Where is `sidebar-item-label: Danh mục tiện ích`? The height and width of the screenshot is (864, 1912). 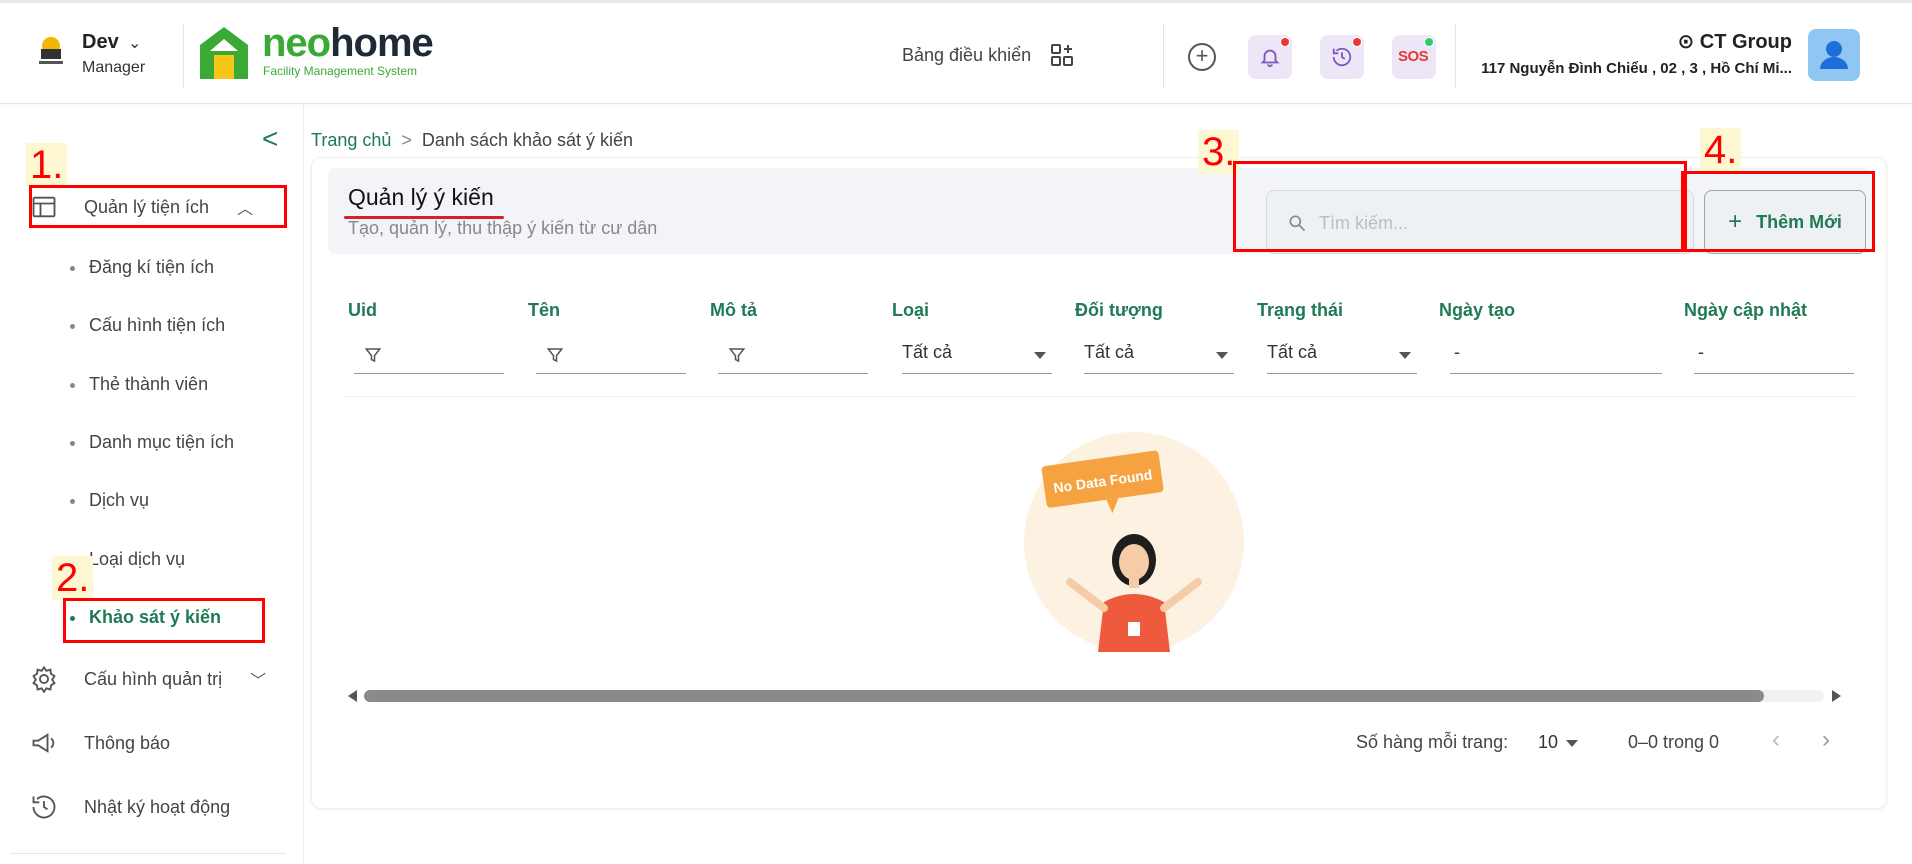 sidebar-item-label: Danh mục tiện ích is located at coordinates (162, 442).